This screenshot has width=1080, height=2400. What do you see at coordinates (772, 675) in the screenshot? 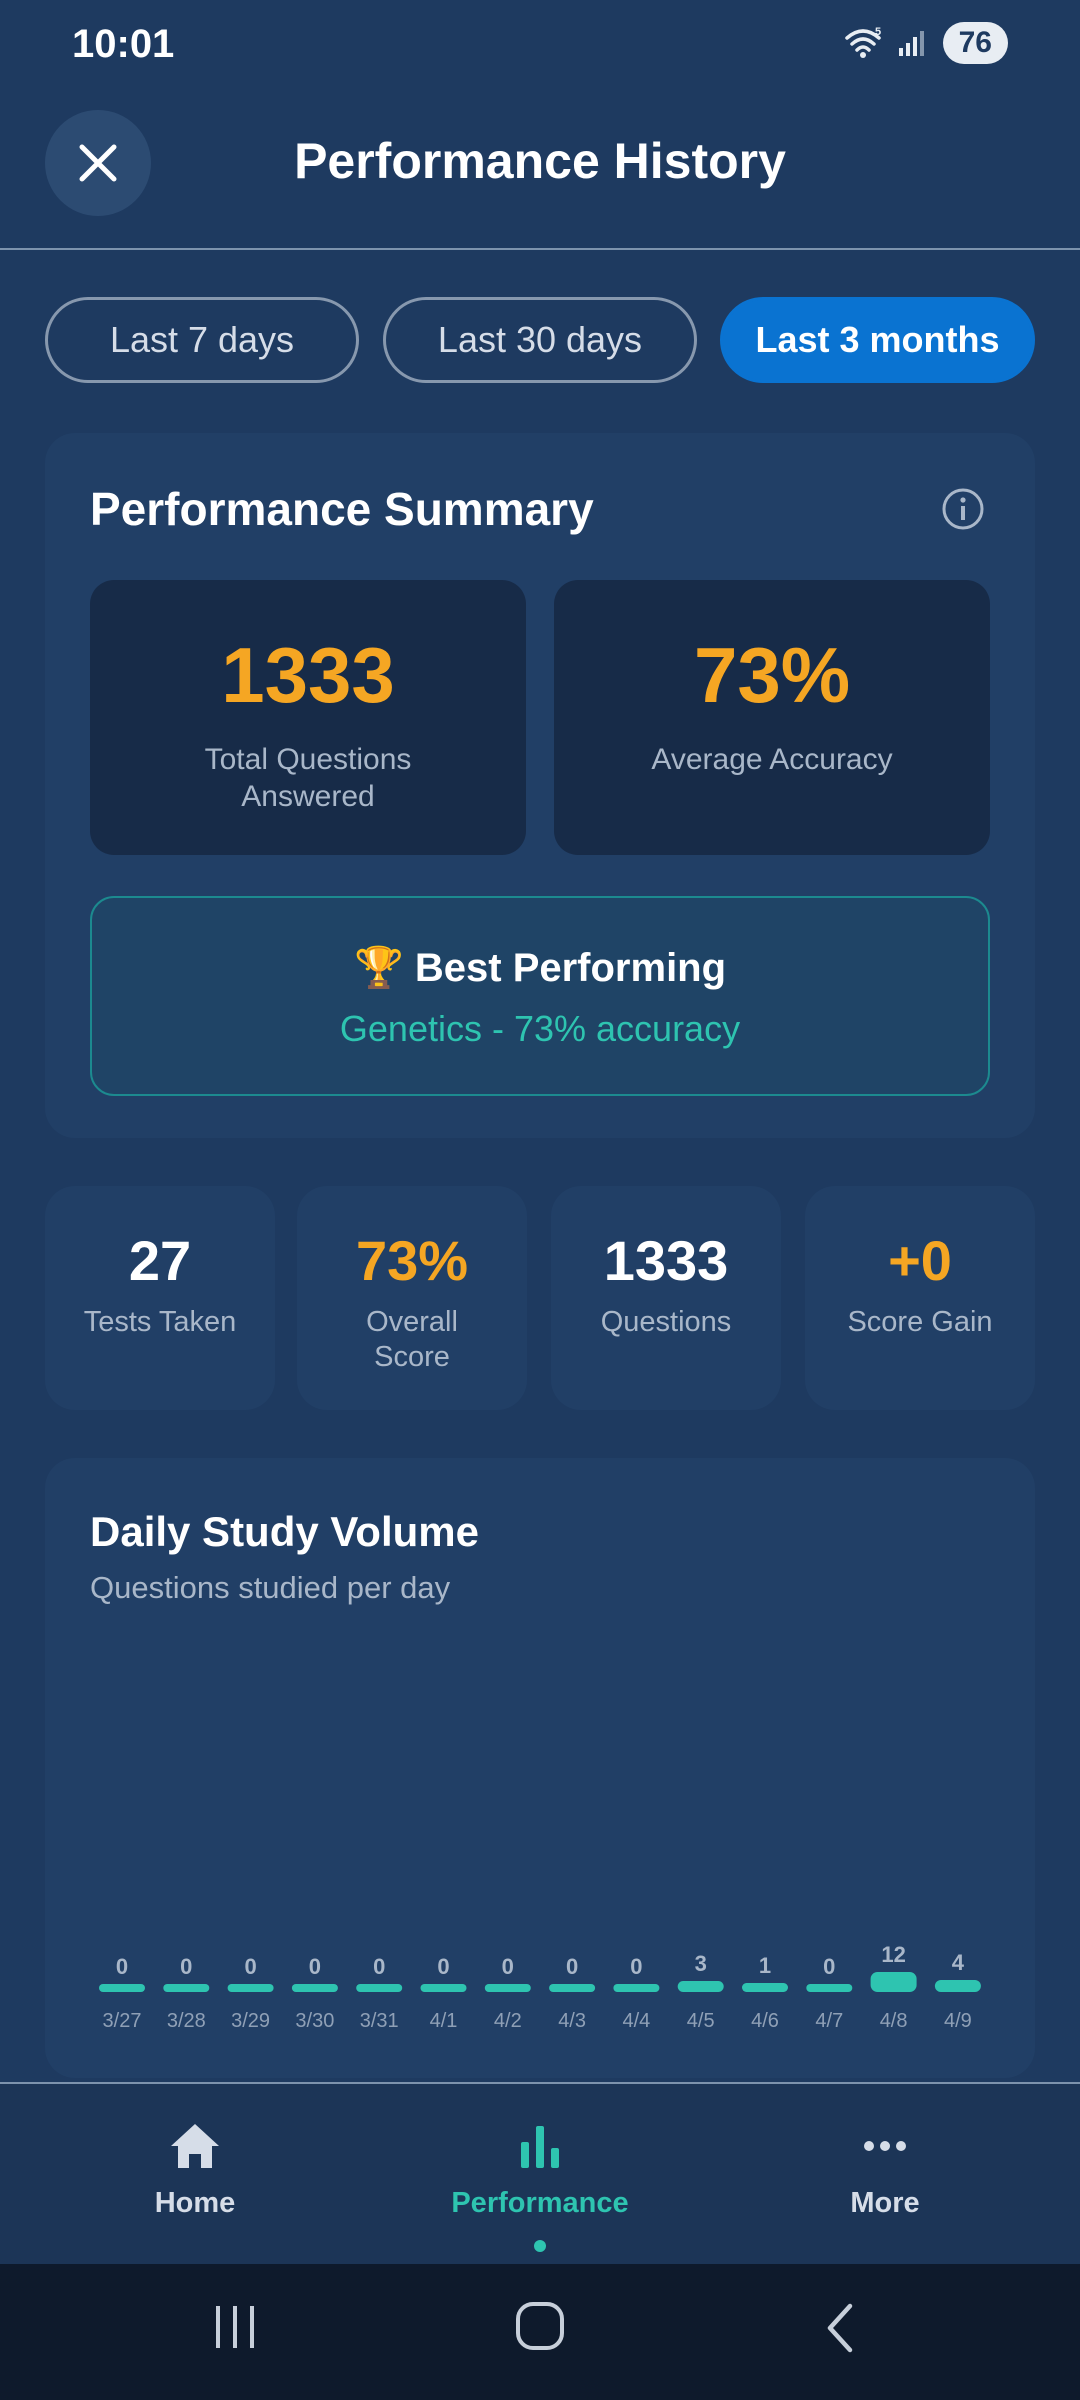
I see `average-accuracy-value: 73%` at bounding box center [772, 675].